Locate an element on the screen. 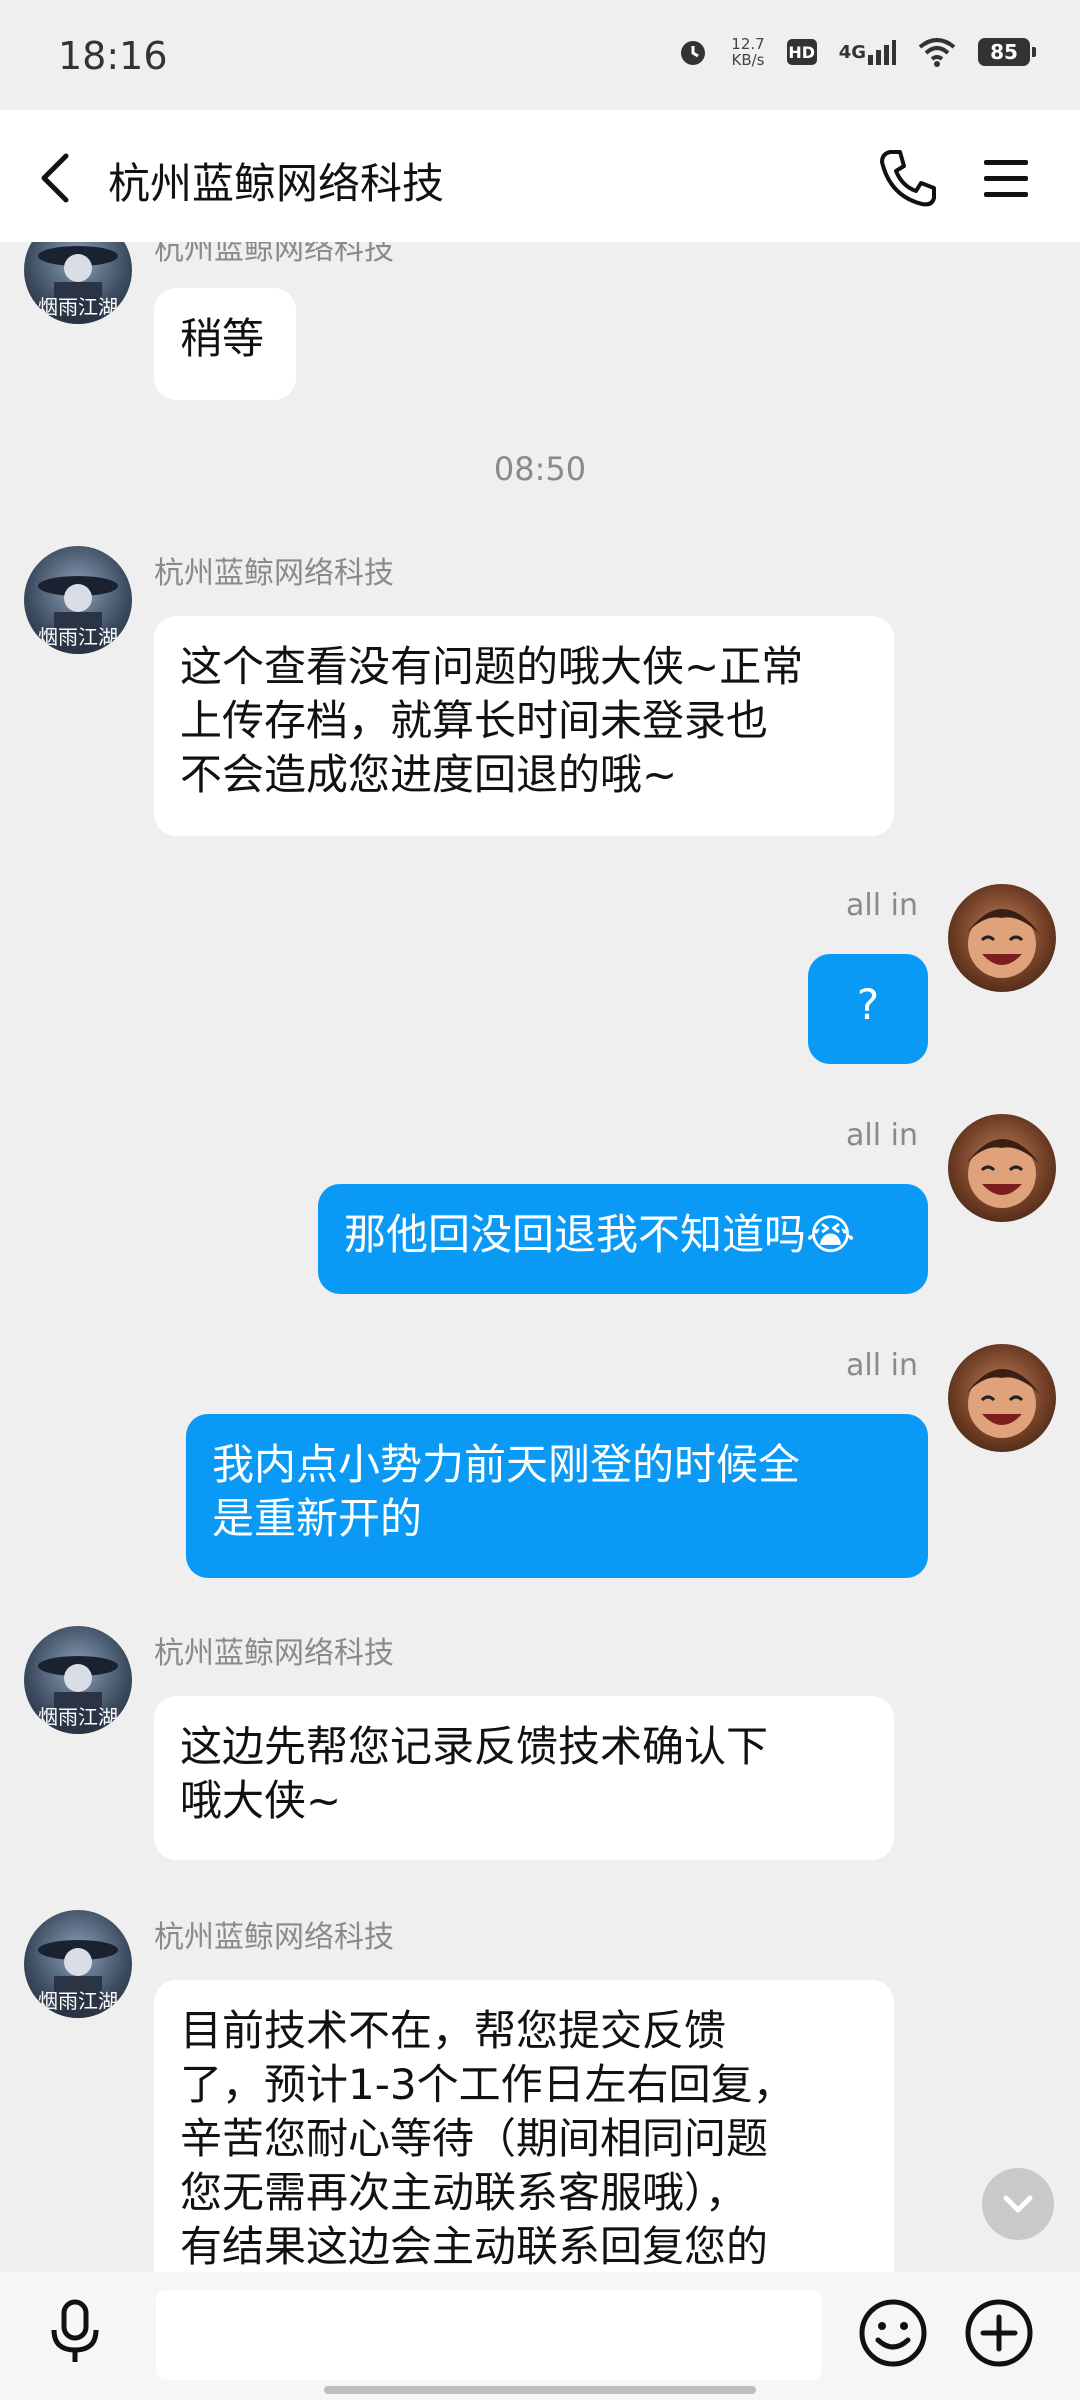 The image size is (1080, 2400). net-speed: 12.7 KB/s is located at coordinates (747, 52).